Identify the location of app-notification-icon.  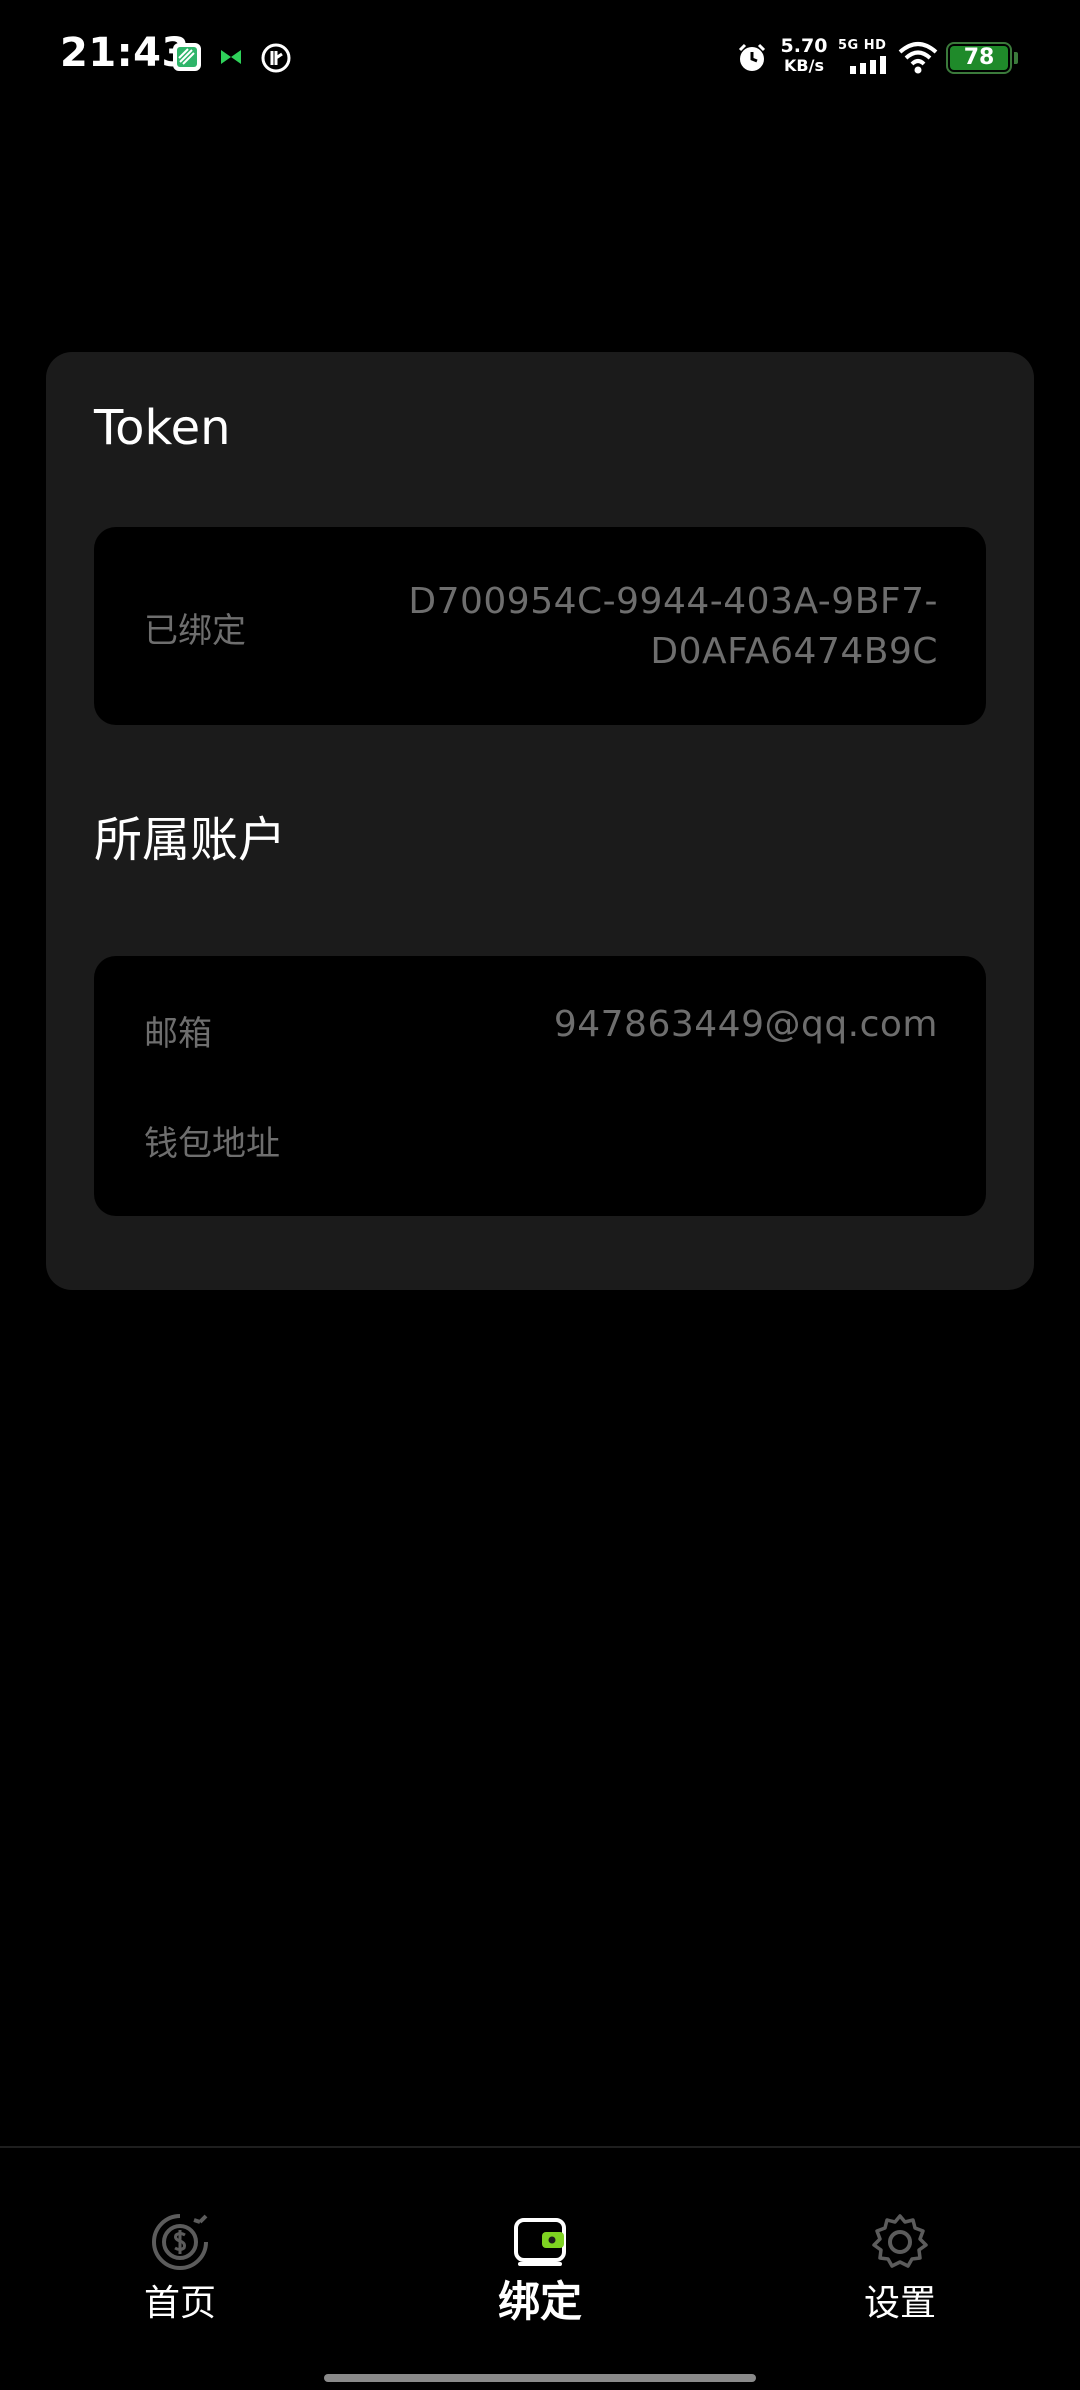
(187, 57).